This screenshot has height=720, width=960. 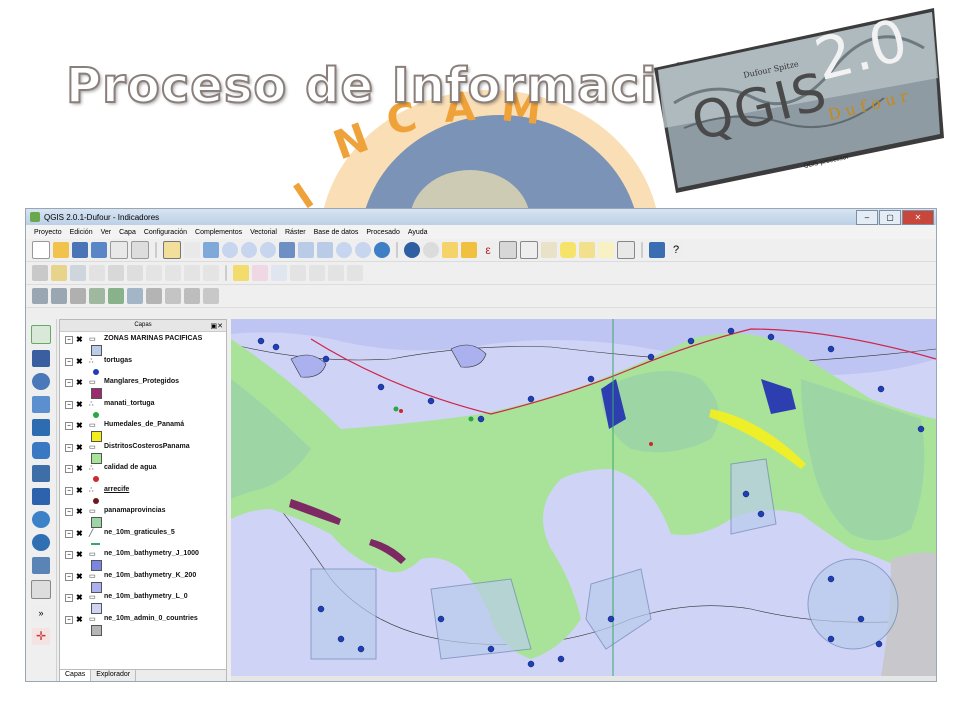 What do you see at coordinates (508, 250) in the screenshot?
I see `attribute-table-icon` at bounding box center [508, 250].